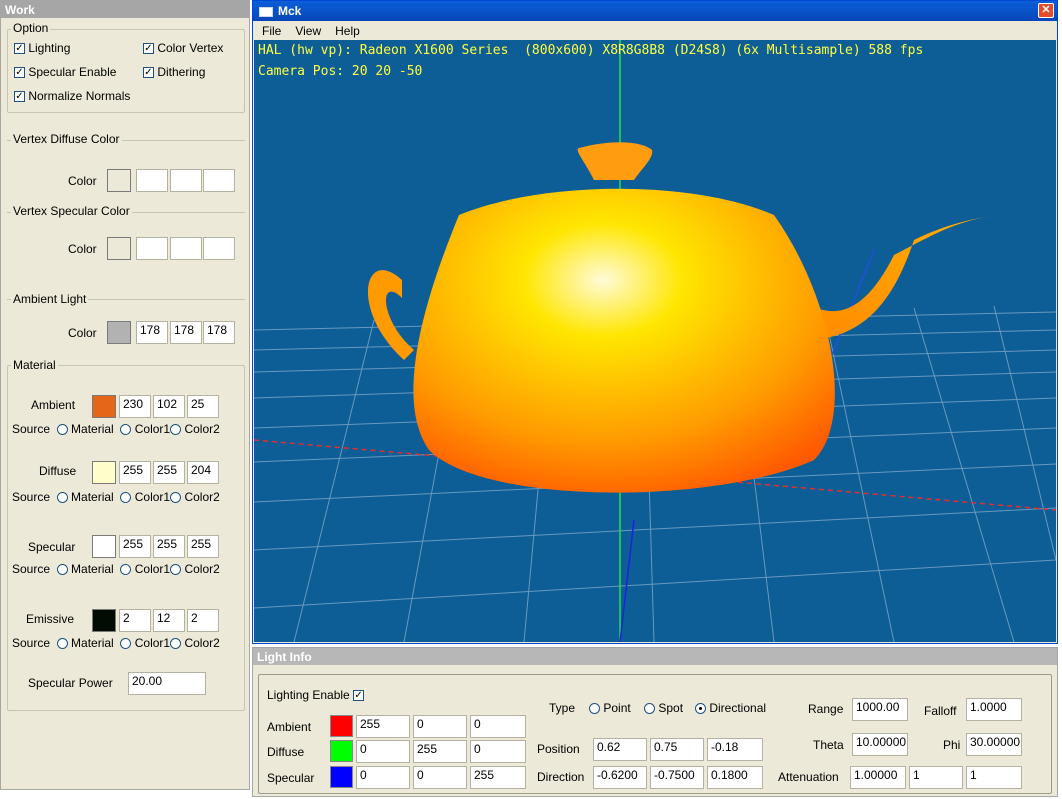 The width and height of the screenshot is (1062, 799). What do you see at coordinates (316, 695) in the screenshot?
I see `lighting-enable-checkbox: Lighting Enable ✓` at bounding box center [316, 695].